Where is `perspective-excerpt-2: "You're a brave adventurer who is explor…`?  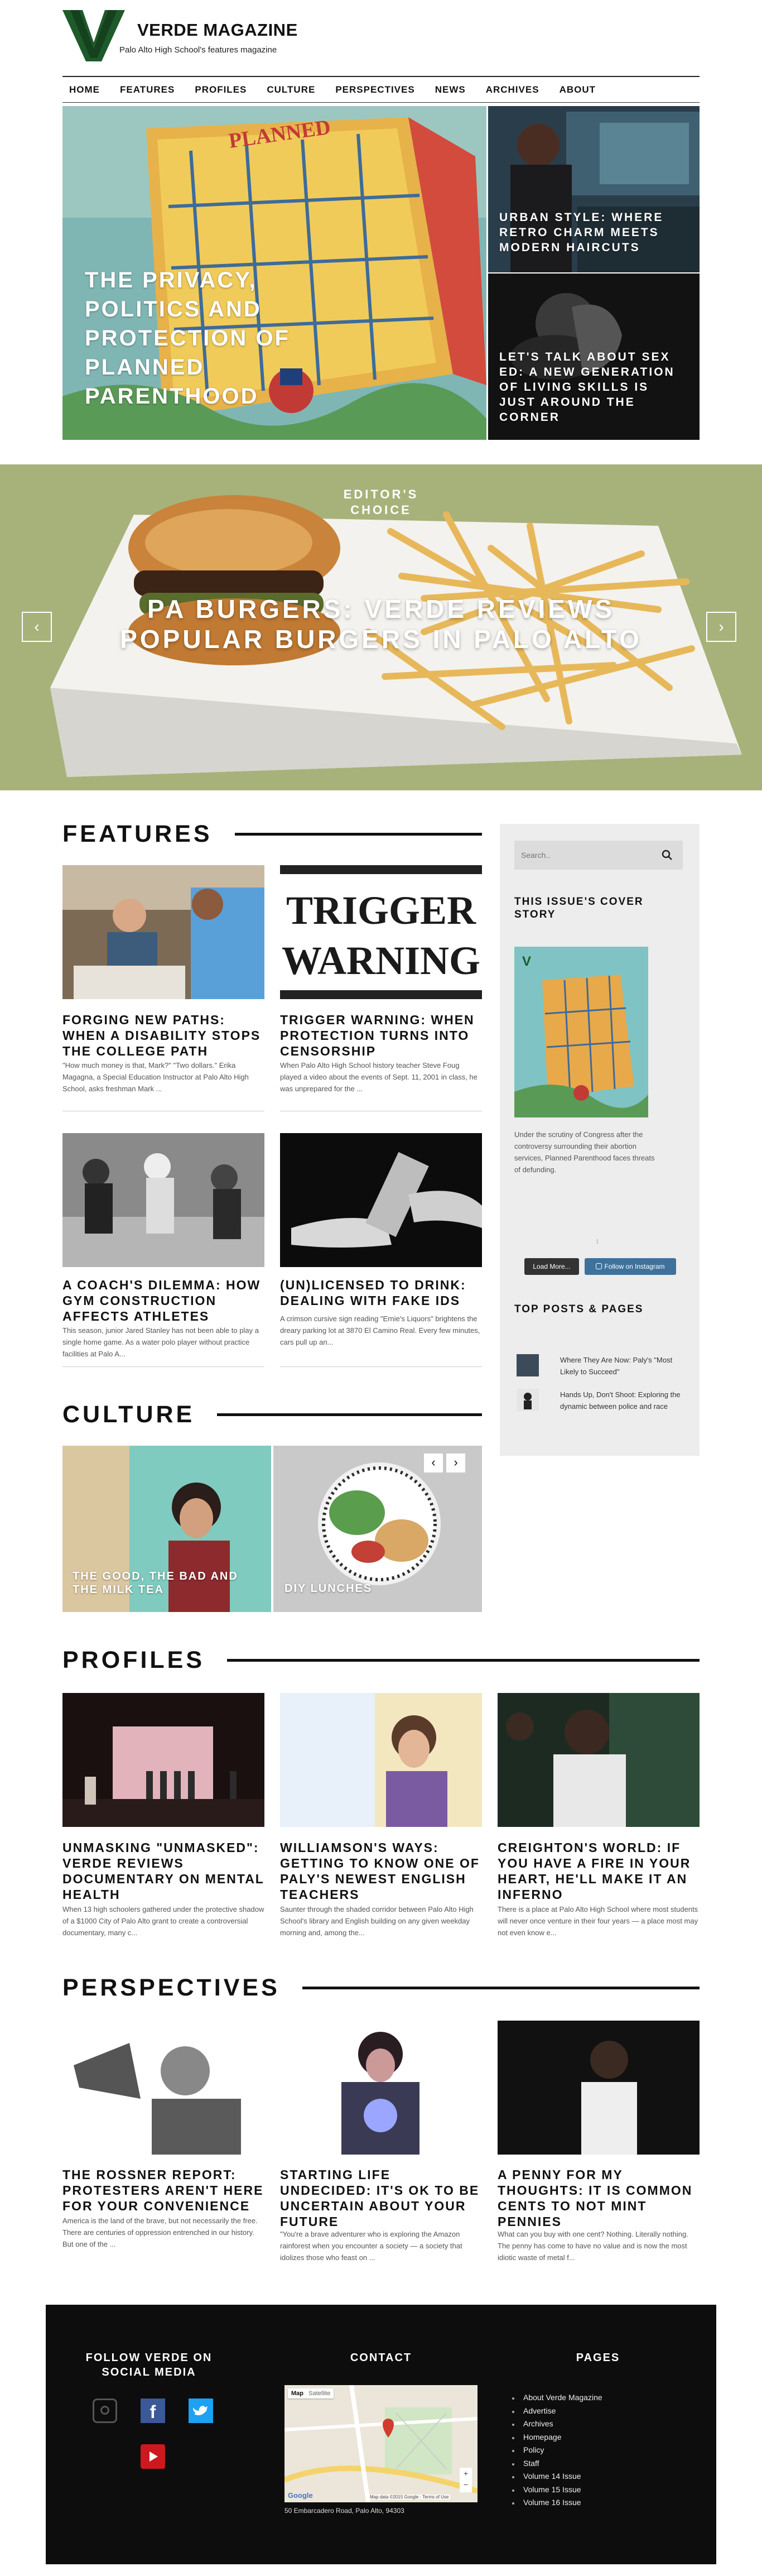 perspective-excerpt-2: "You're a brave adventurer who is explor… is located at coordinates (371, 2246).